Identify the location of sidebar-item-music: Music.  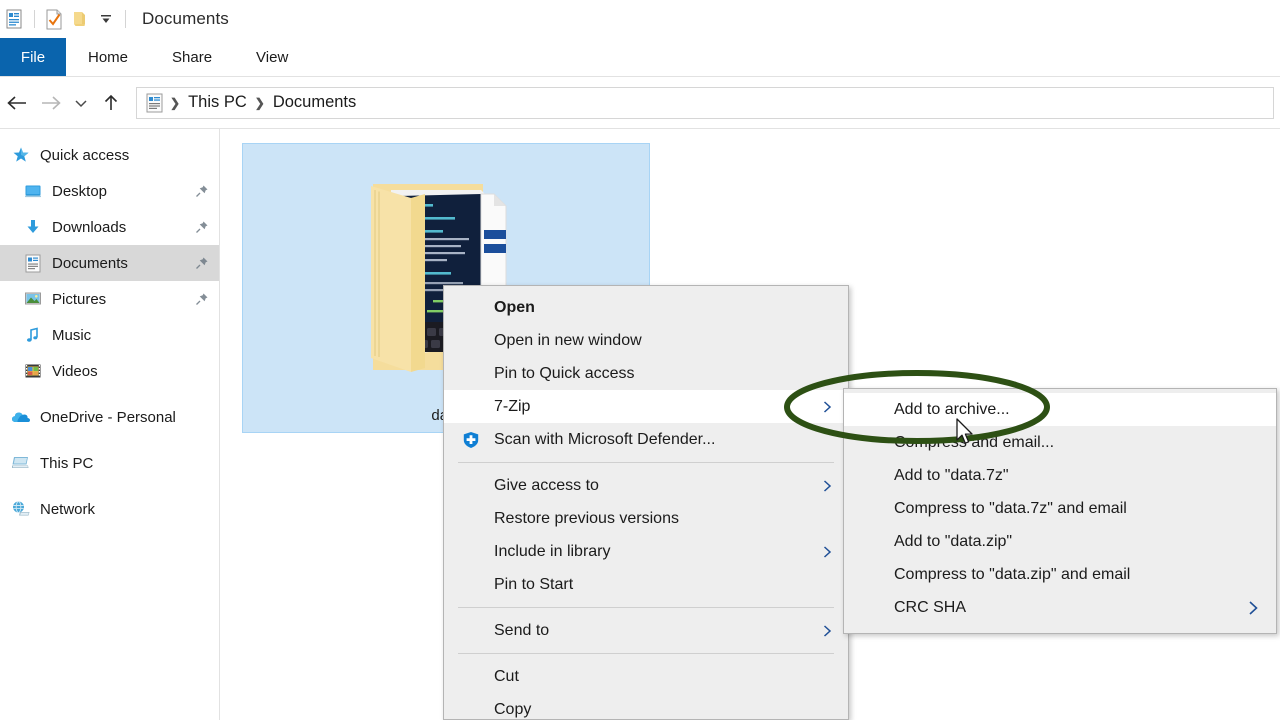
(109, 335).